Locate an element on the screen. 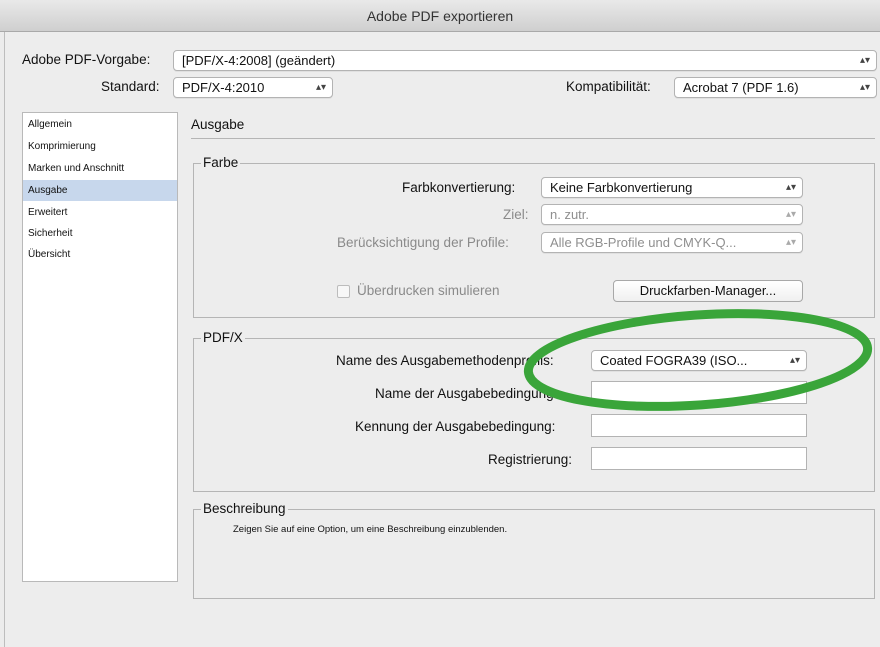 The width and height of the screenshot is (880, 647). target-select: n. zutr. ▴▾ is located at coordinates (672, 214).